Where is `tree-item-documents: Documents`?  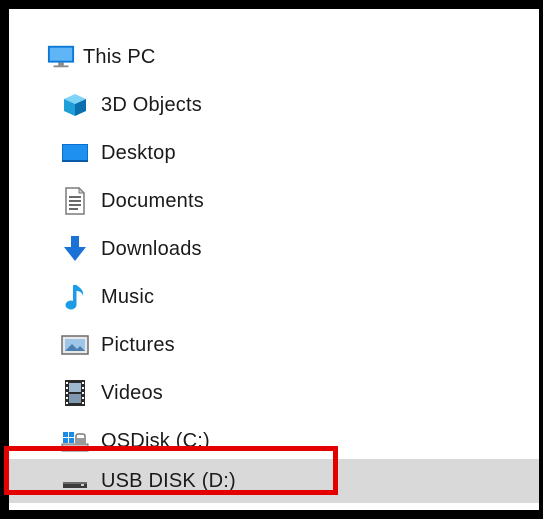
tree-item-documents: Documents is located at coordinates (274, 201).